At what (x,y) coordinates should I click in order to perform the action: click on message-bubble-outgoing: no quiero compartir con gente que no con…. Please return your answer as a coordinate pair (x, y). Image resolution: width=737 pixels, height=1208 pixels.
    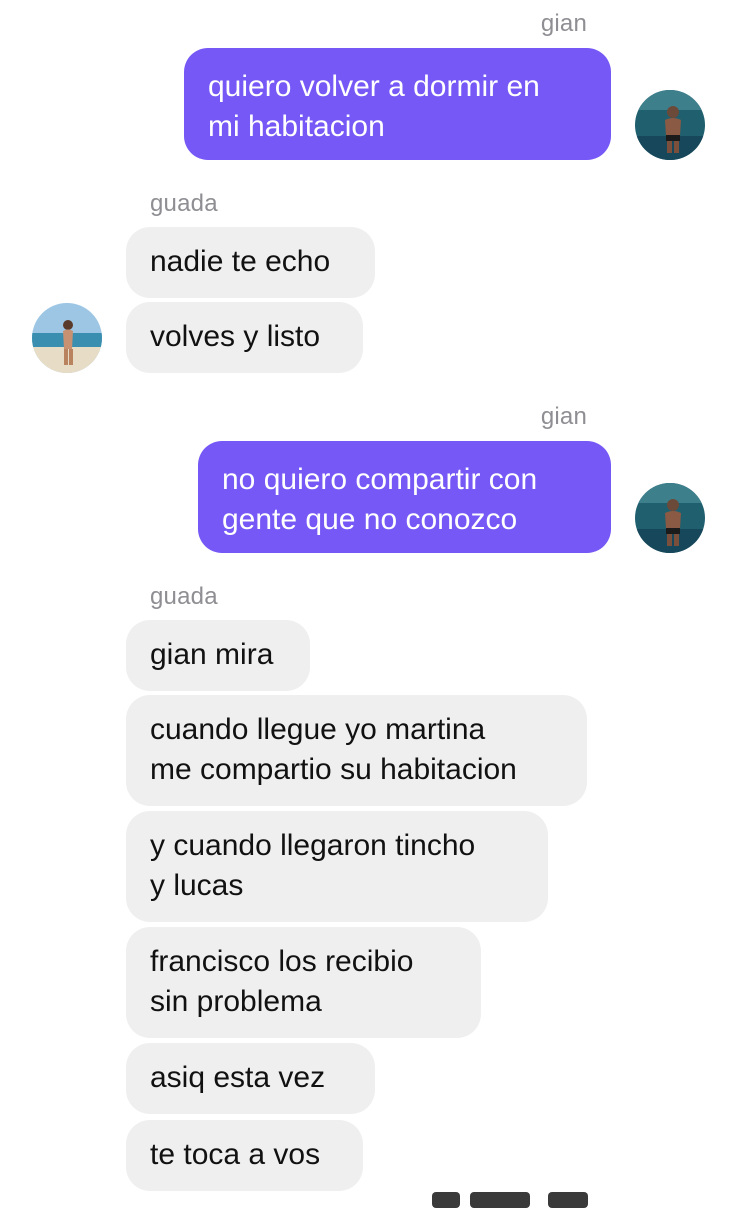
    Looking at the image, I should click on (404, 497).